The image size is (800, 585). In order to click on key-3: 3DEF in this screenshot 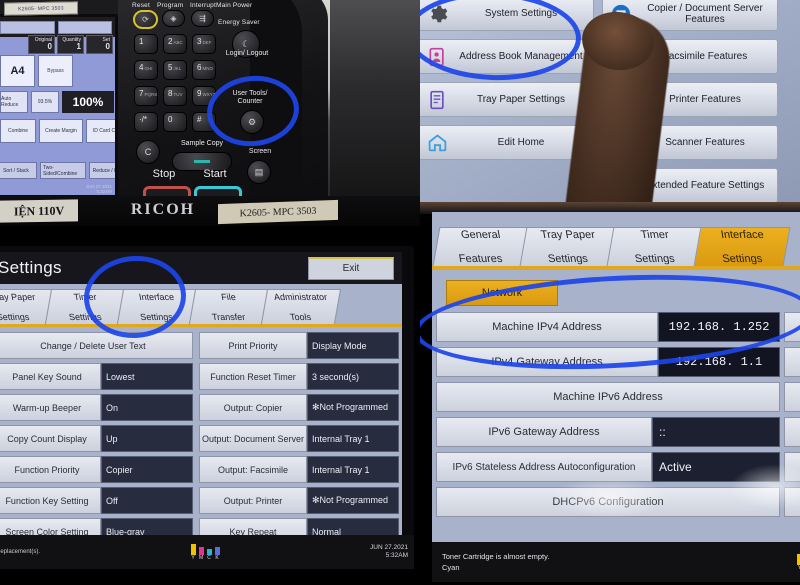, I will do `click(204, 44)`.